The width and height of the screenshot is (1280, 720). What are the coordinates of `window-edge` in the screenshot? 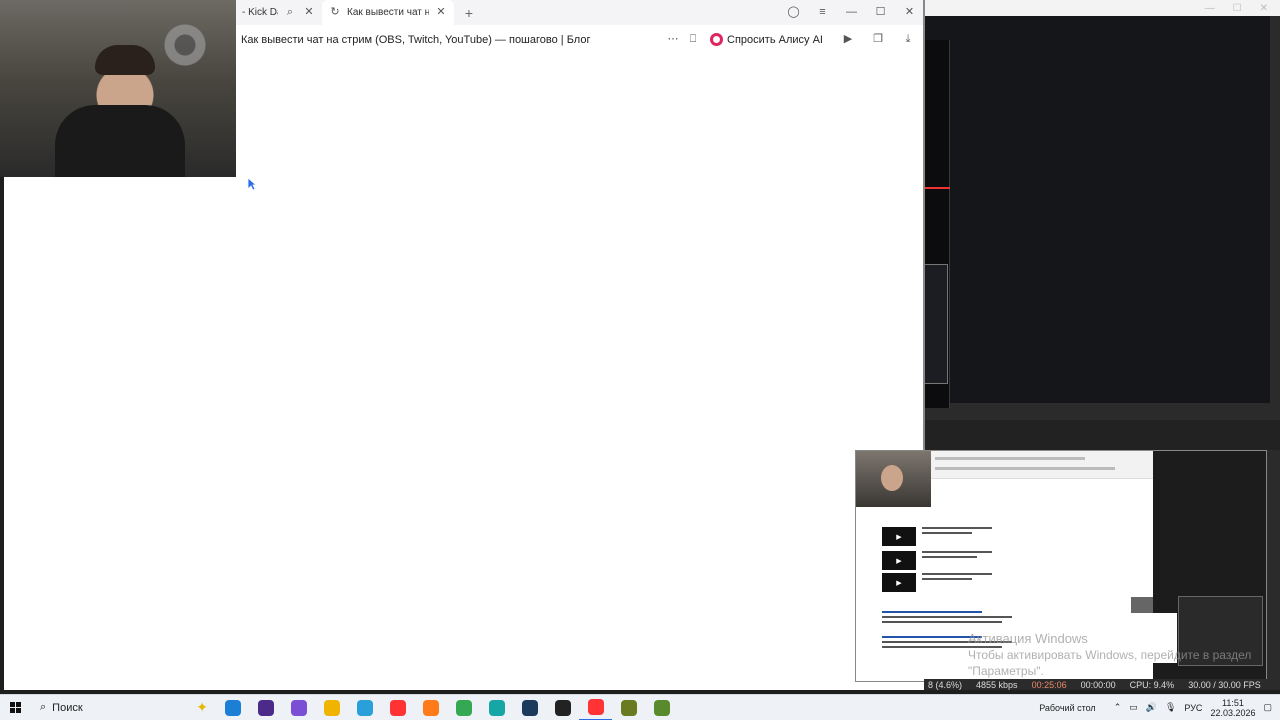 It's located at (924, 225).